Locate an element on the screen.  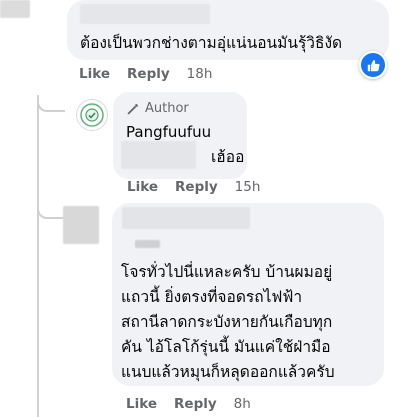
page-avatar: ····· is located at coordinates (92, 115).